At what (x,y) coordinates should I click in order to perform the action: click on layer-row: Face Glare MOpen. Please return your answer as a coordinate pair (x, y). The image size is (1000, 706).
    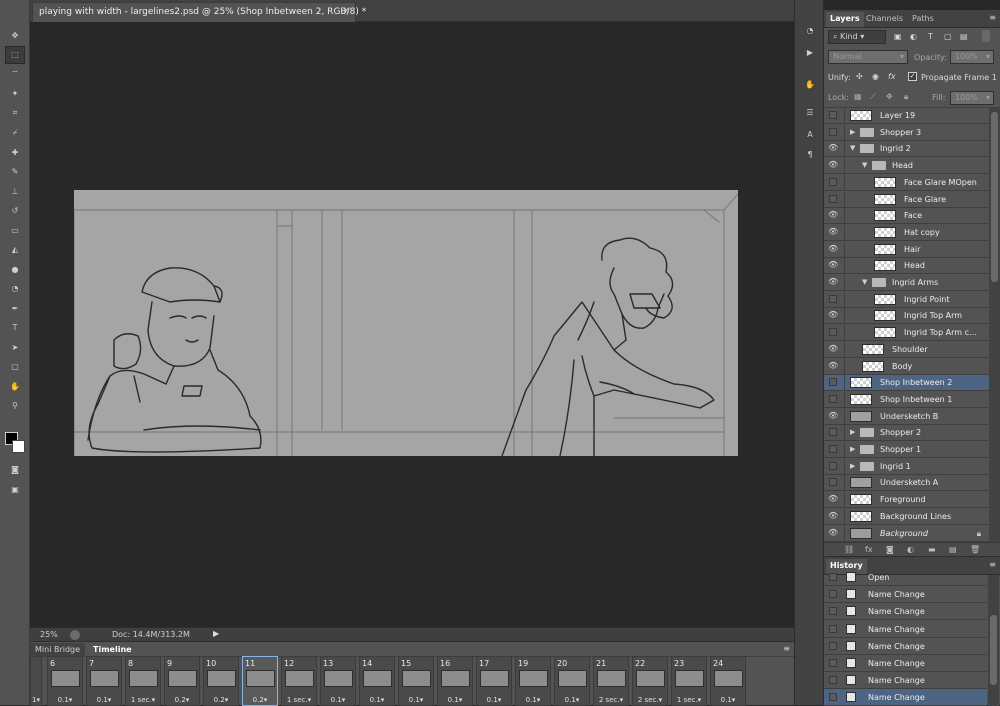
    Looking at the image, I should click on (906, 182).